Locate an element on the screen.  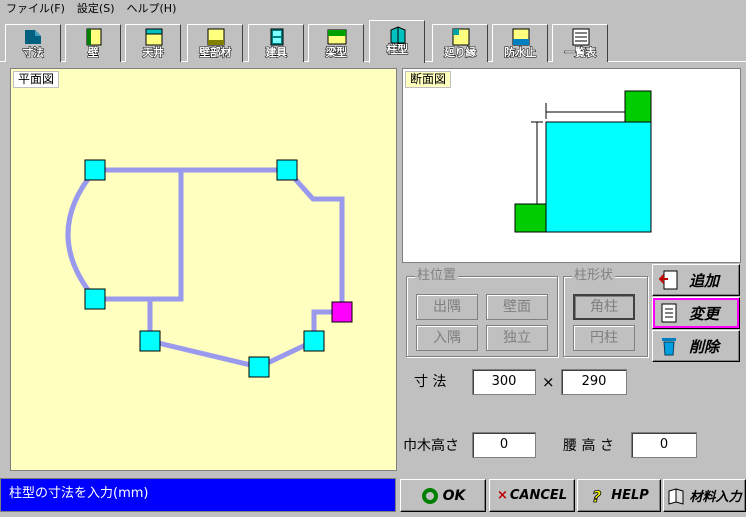
baseboard-label: 巾木高さ is located at coordinates (431, 446).